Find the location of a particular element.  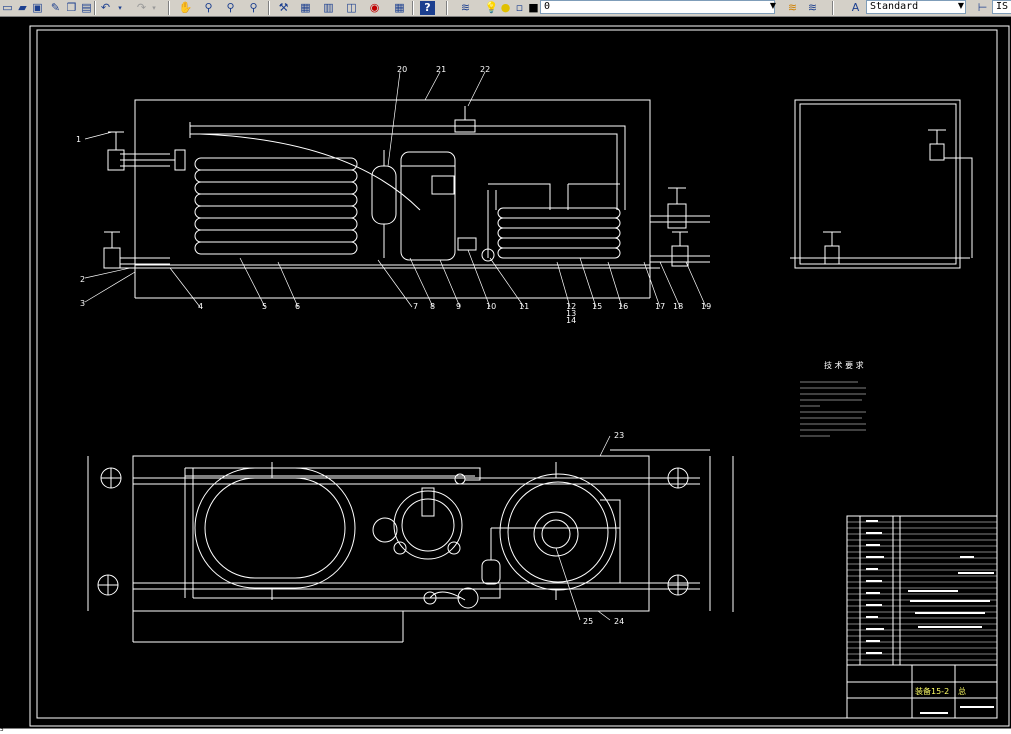

condenser-coil is located at coordinates (276, 206).